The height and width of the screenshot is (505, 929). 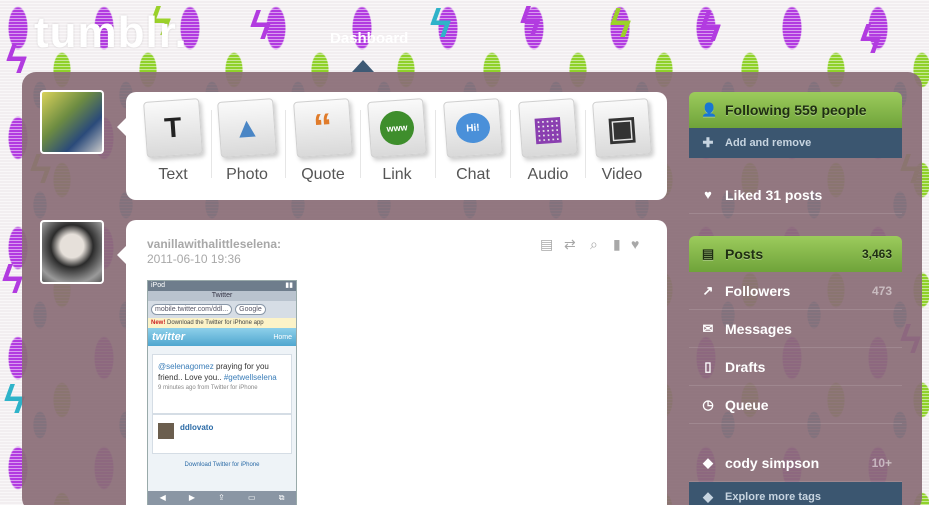 I want to click on sidebar-item-queue: ◷ Queue, so click(x=795, y=405).